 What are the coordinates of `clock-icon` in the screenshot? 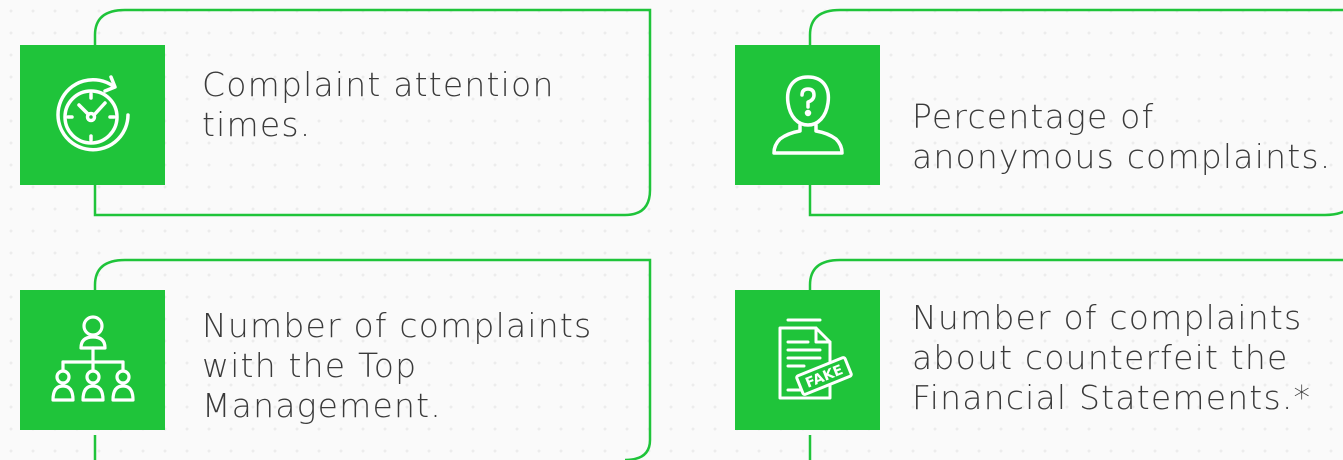 It's located at (92, 113).